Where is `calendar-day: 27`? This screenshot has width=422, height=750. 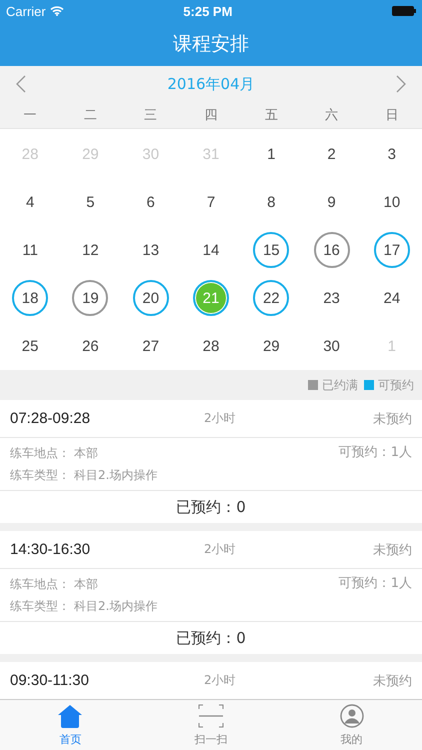
calendar-day: 27 is located at coordinates (150, 346).